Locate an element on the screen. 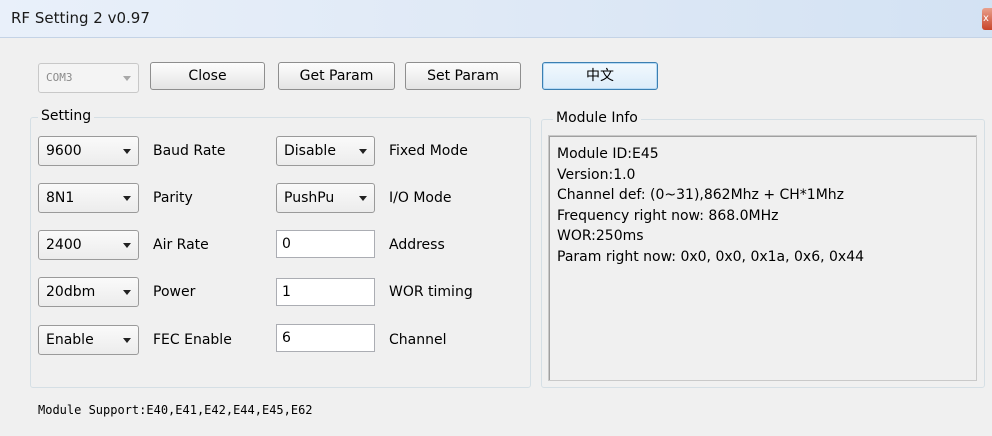 The height and width of the screenshot is (436, 992). setting-group-title: Setting is located at coordinates (66, 116).